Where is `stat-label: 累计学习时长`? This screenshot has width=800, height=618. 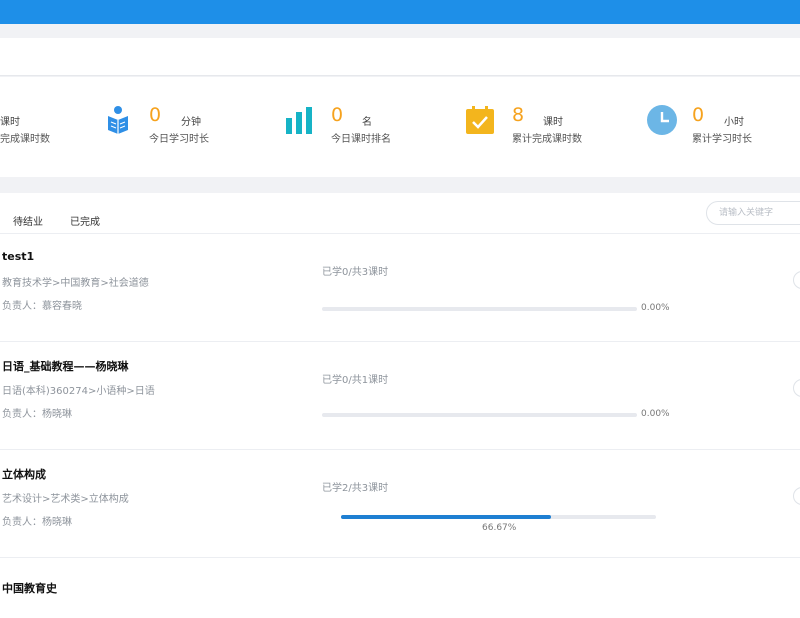 stat-label: 累计学习时长 is located at coordinates (722, 139).